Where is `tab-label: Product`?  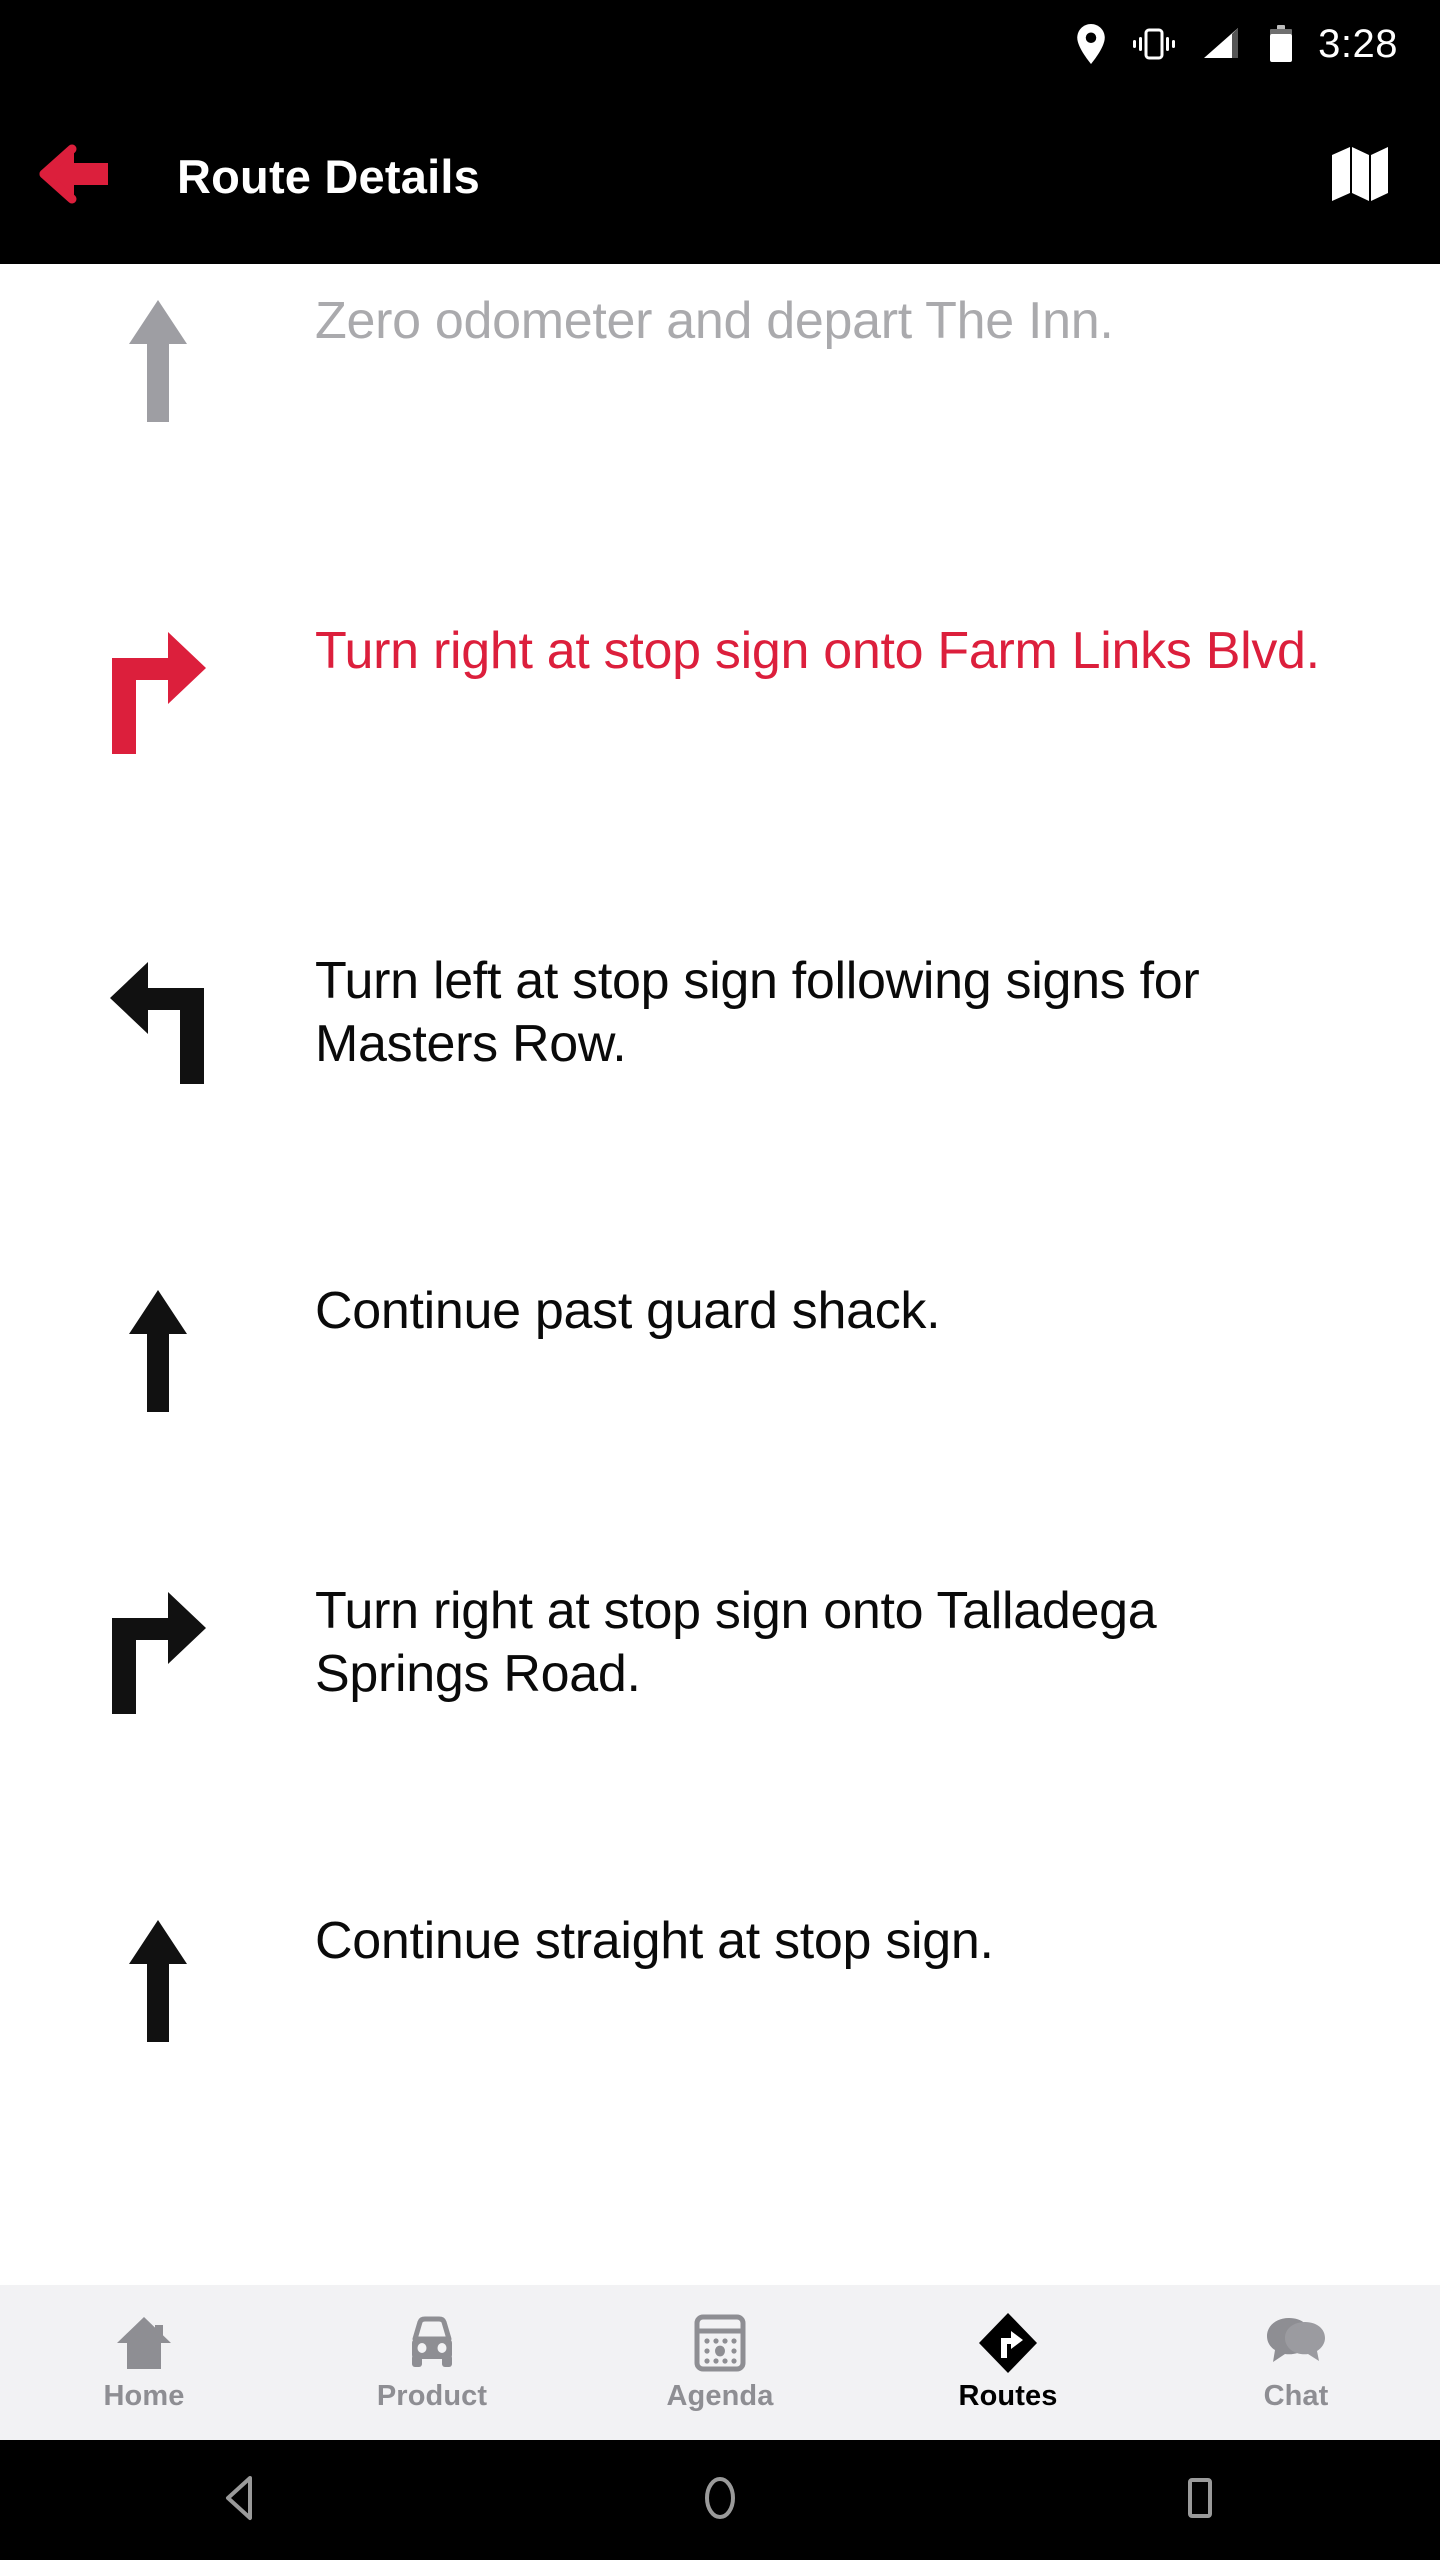 tab-label: Product is located at coordinates (432, 2396).